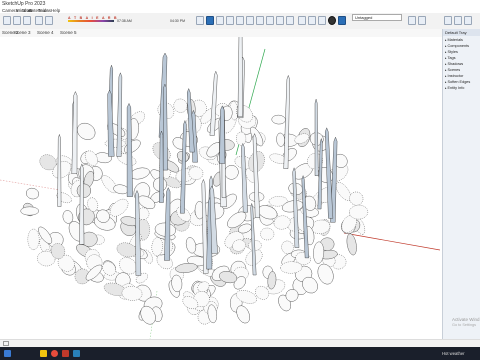 This screenshot has width=480, height=360. Describe the element at coordinates (54, 353) in the screenshot. I see `chrome-icon` at that location.